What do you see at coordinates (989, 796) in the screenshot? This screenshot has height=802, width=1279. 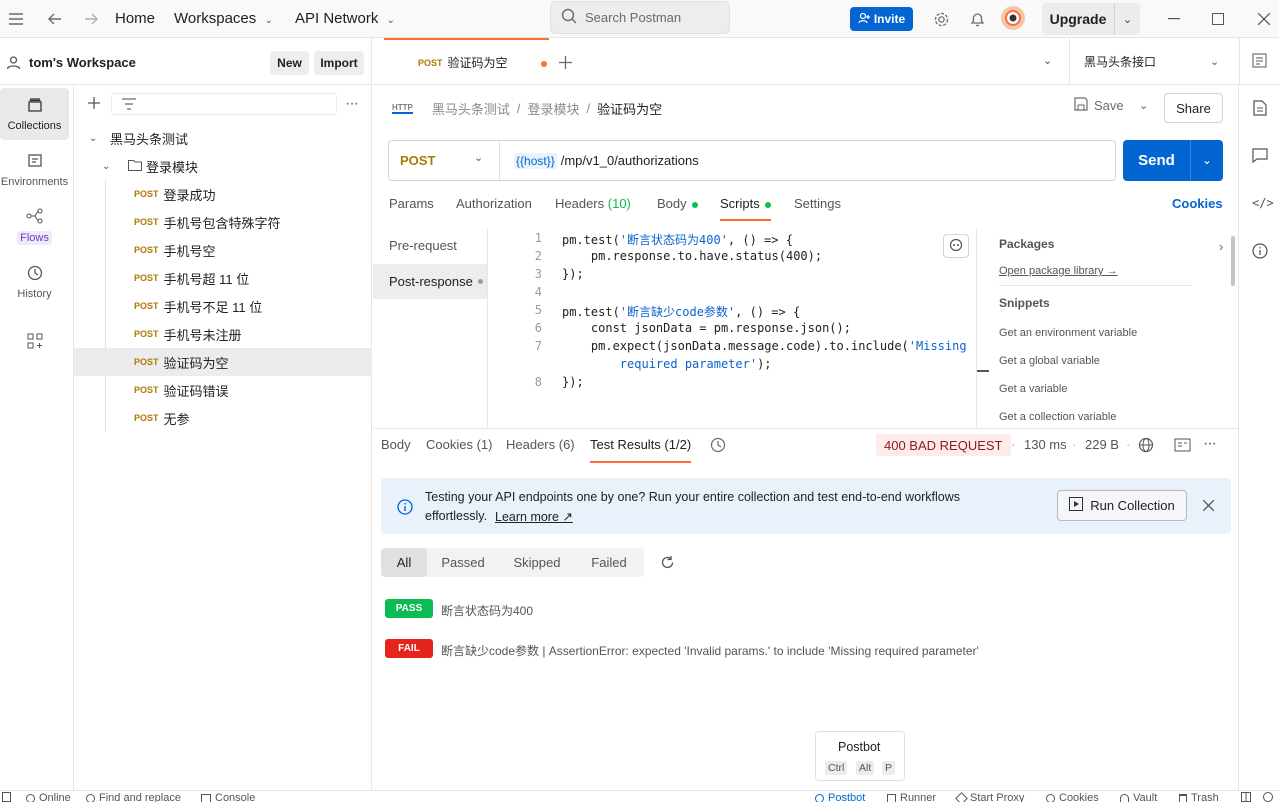 I see `start-proxy-button: Start Proxy` at bounding box center [989, 796].